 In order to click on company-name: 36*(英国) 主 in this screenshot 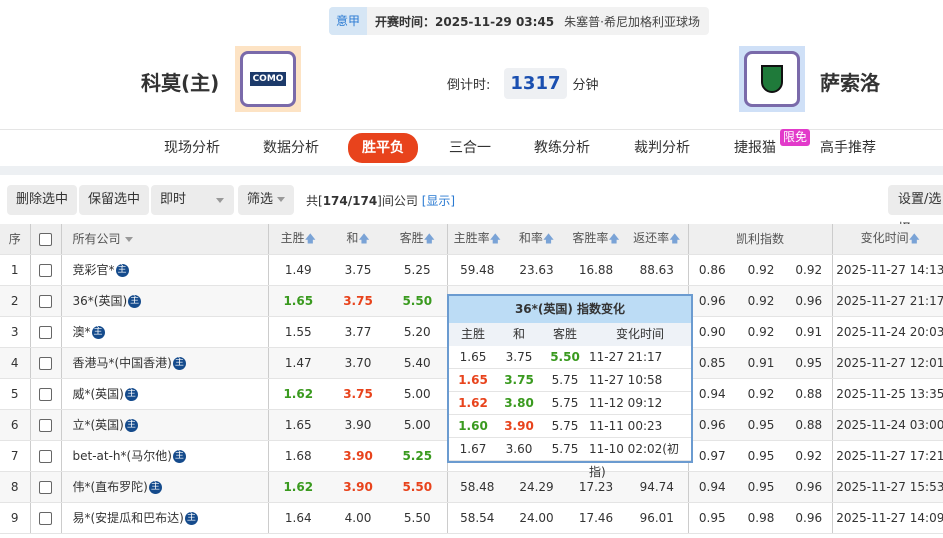, I will do `click(164, 301)`.